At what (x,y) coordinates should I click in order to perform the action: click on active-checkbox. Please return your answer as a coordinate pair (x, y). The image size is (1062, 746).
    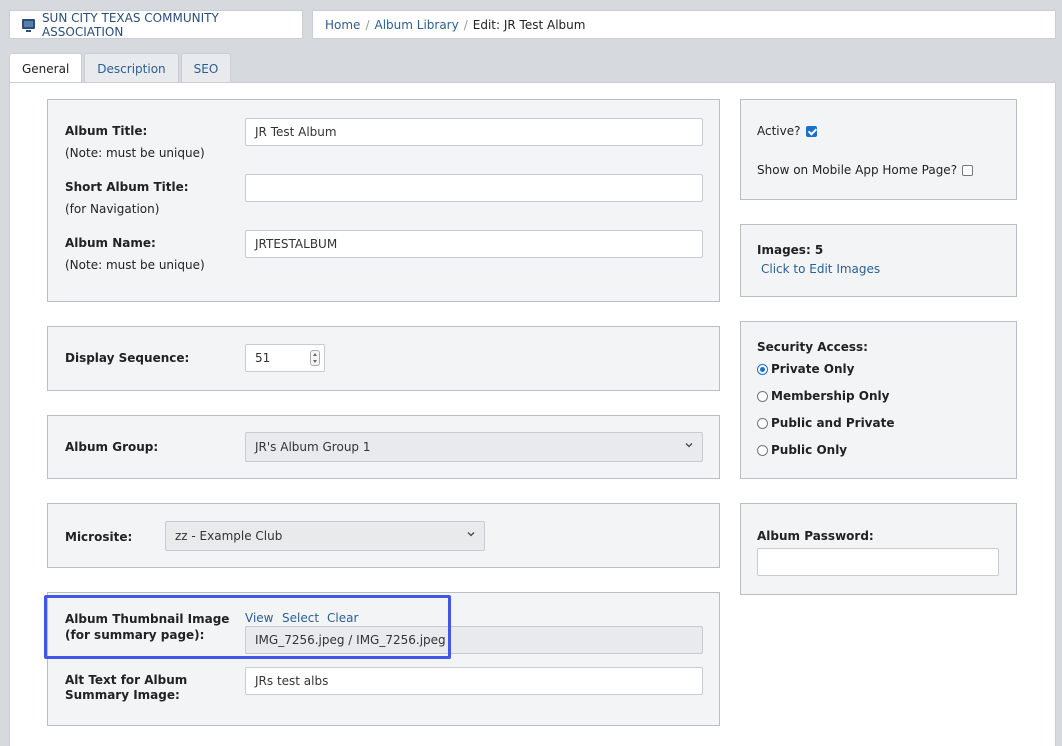
    Looking at the image, I should click on (811, 131).